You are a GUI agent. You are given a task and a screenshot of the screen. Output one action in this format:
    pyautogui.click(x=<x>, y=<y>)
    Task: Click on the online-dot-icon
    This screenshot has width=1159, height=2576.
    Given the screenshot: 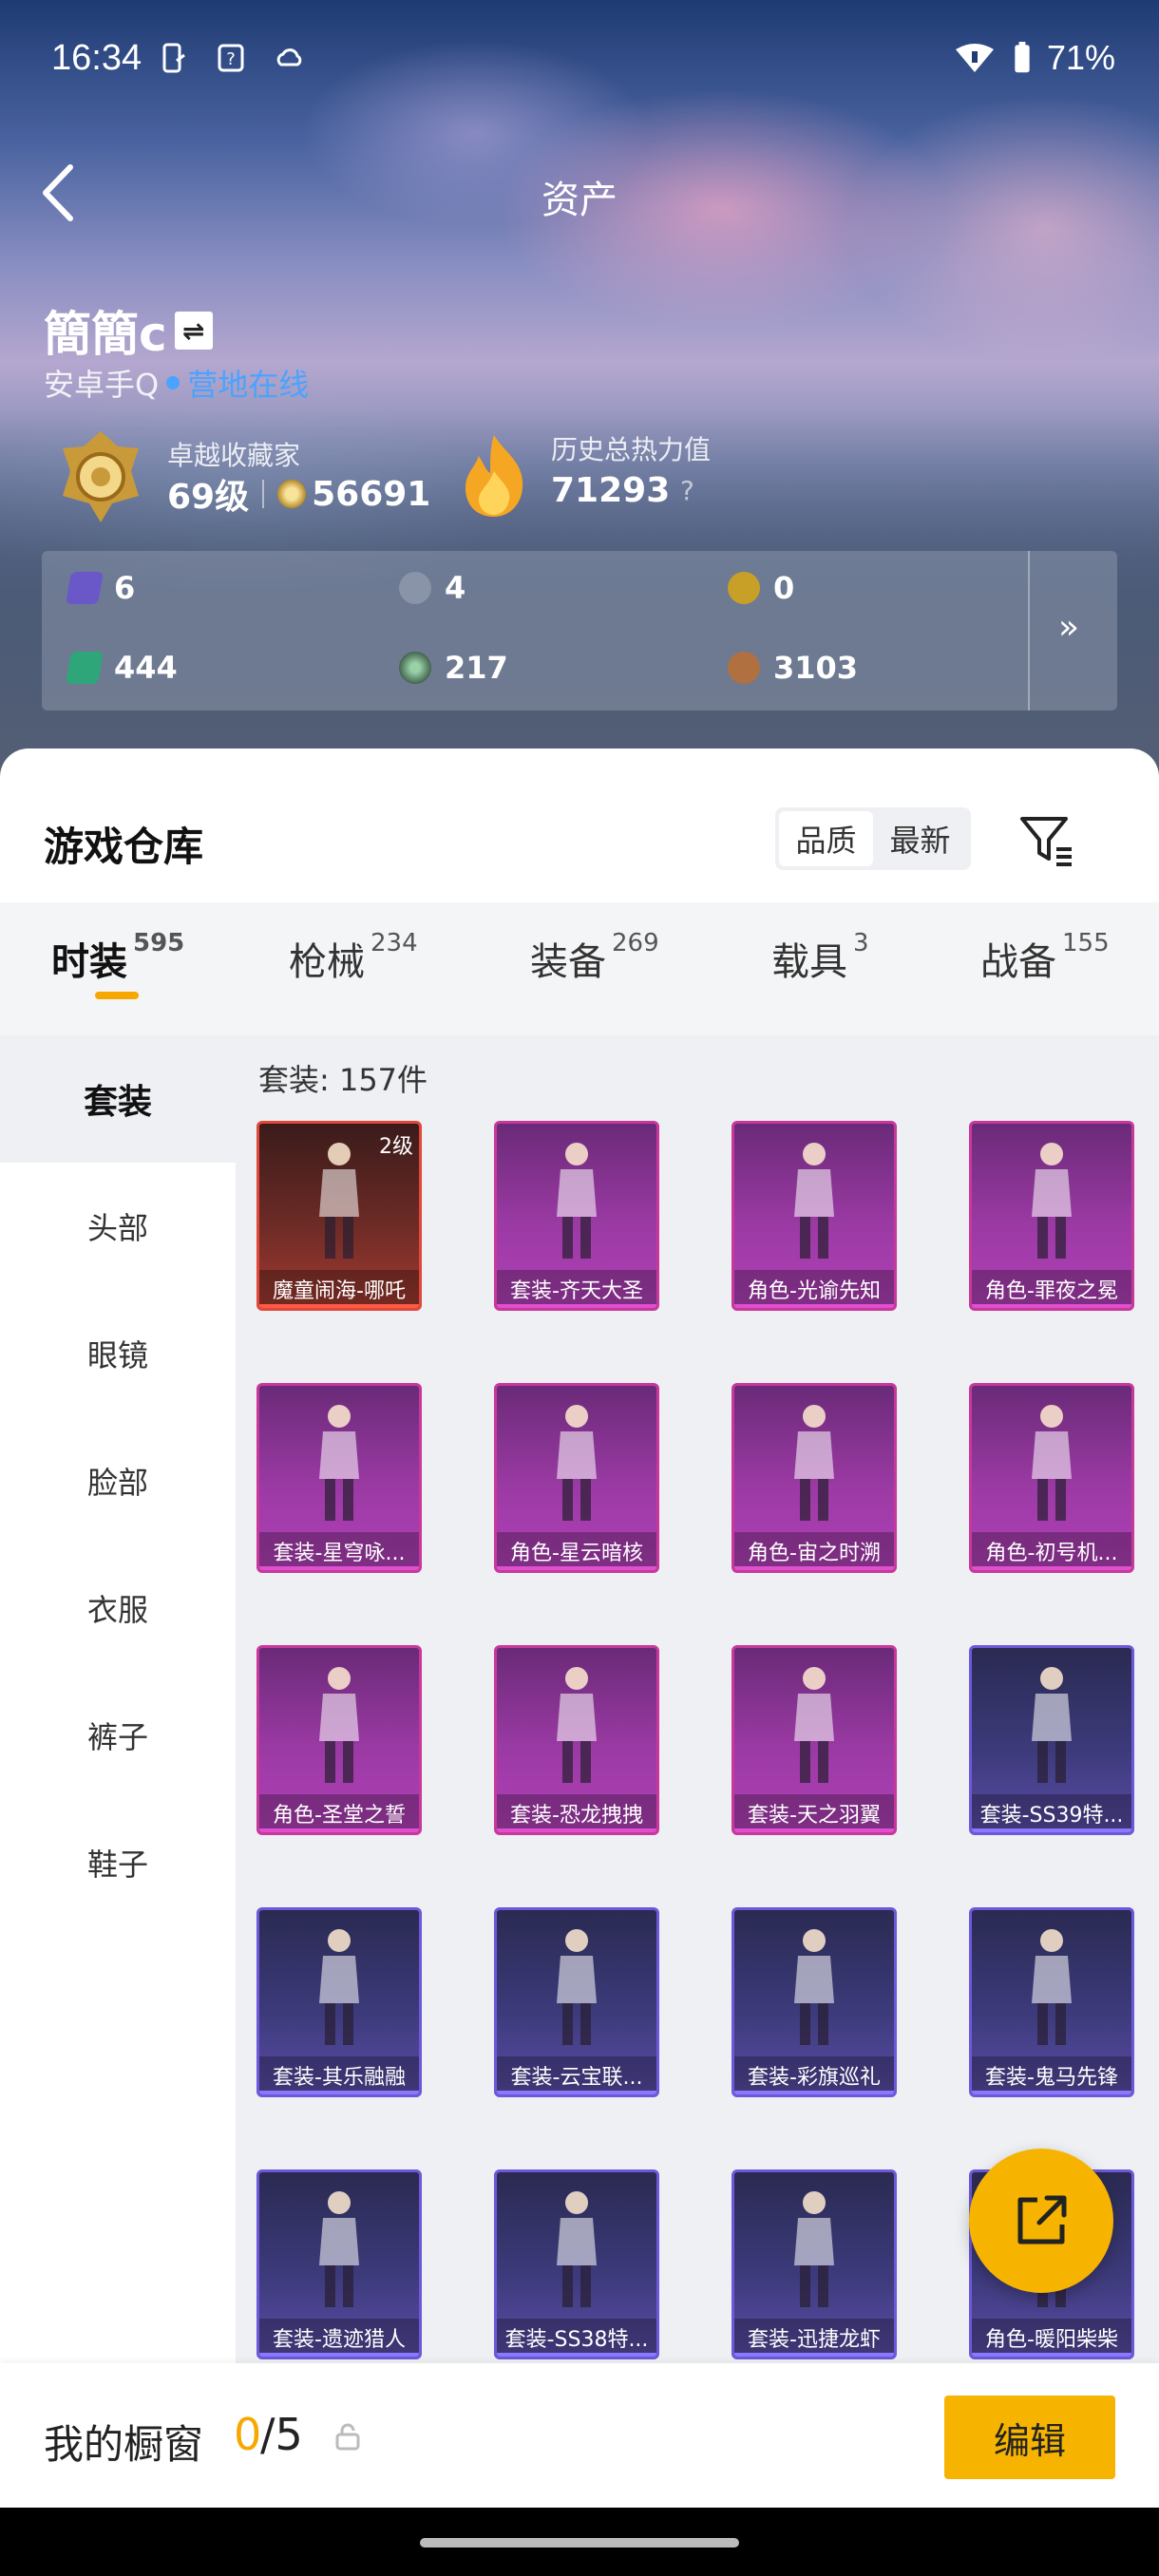 What is the action you would take?
    pyautogui.click(x=173, y=382)
    